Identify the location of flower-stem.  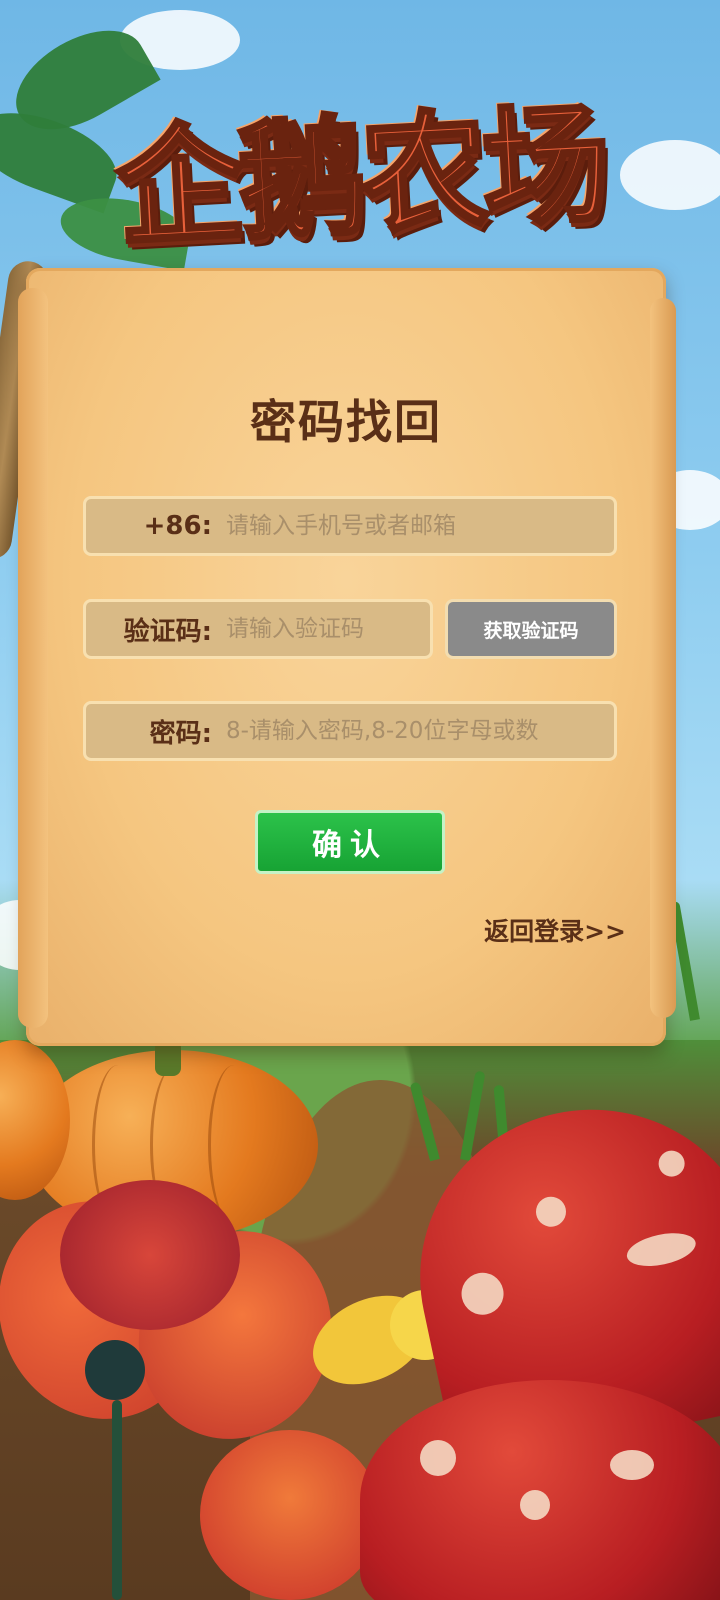
(117, 1500).